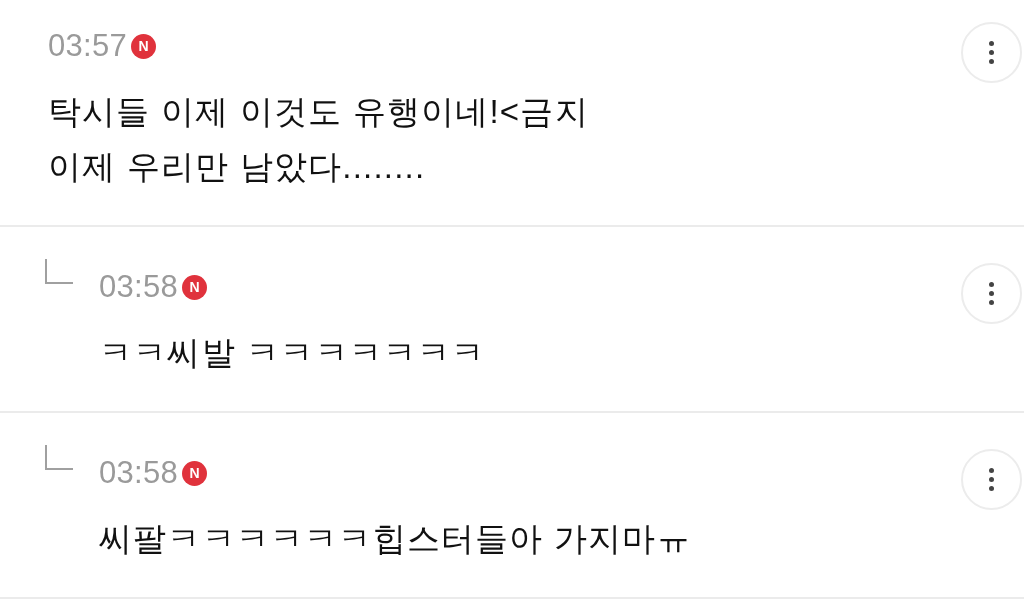 This screenshot has width=1024, height=607. I want to click on comment-text: ㅋㅋ씨발 ㅋㅋㅋㅋㅋㅋㅋ, so click(292, 353).